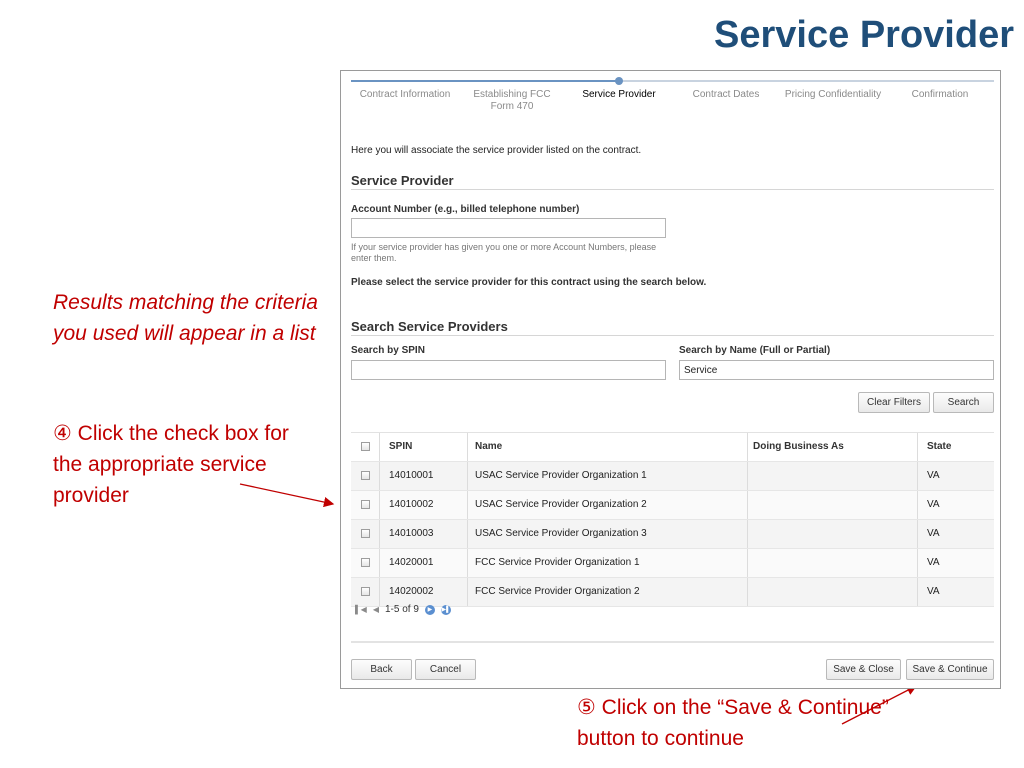  I want to click on step5-number: ⑤, so click(586, 707).